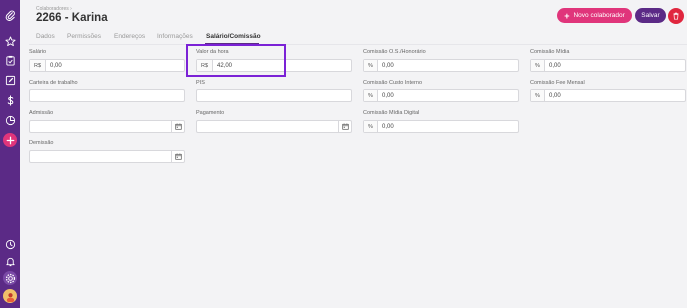 The image size is (687, 308). I want to click on comissao-custo-input: % 0,00, so click(441, 95).